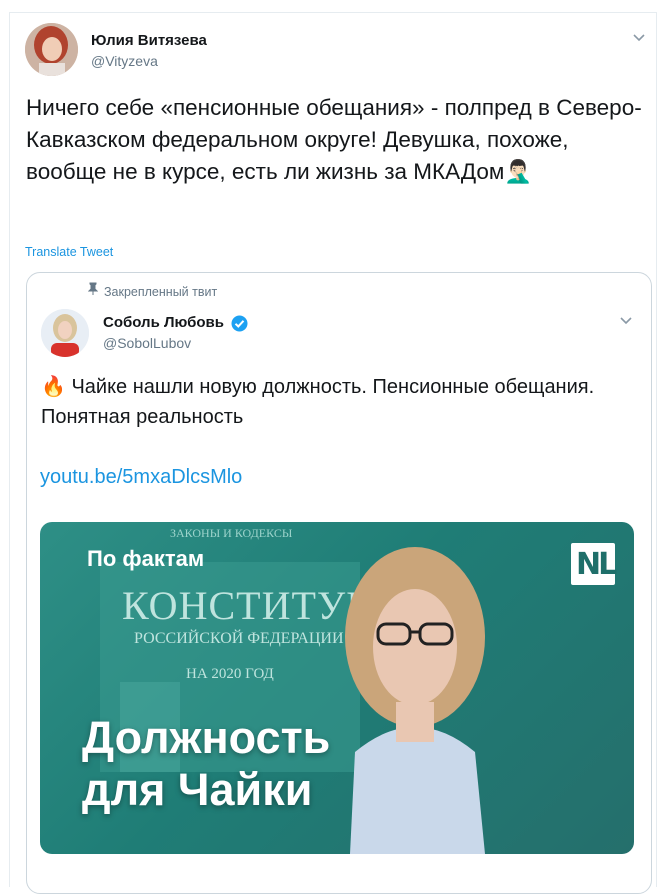 This screenshot has width=669, height=894. What do you see at coordinates (141, 477) in the screenshot?
I see `youtube-link: youtu.be/5mxaDlcsMlo` at bounding box center [141, 477].